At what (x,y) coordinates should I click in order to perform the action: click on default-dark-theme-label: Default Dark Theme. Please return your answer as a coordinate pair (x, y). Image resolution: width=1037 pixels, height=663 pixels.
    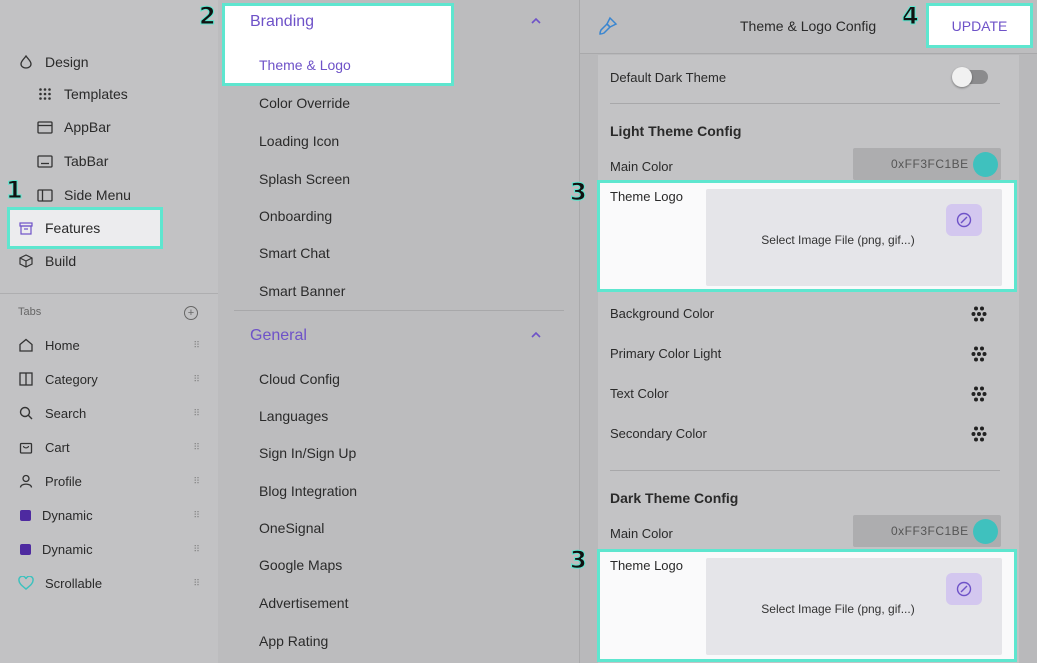
    Looking at the image, I should click on (668, 77).